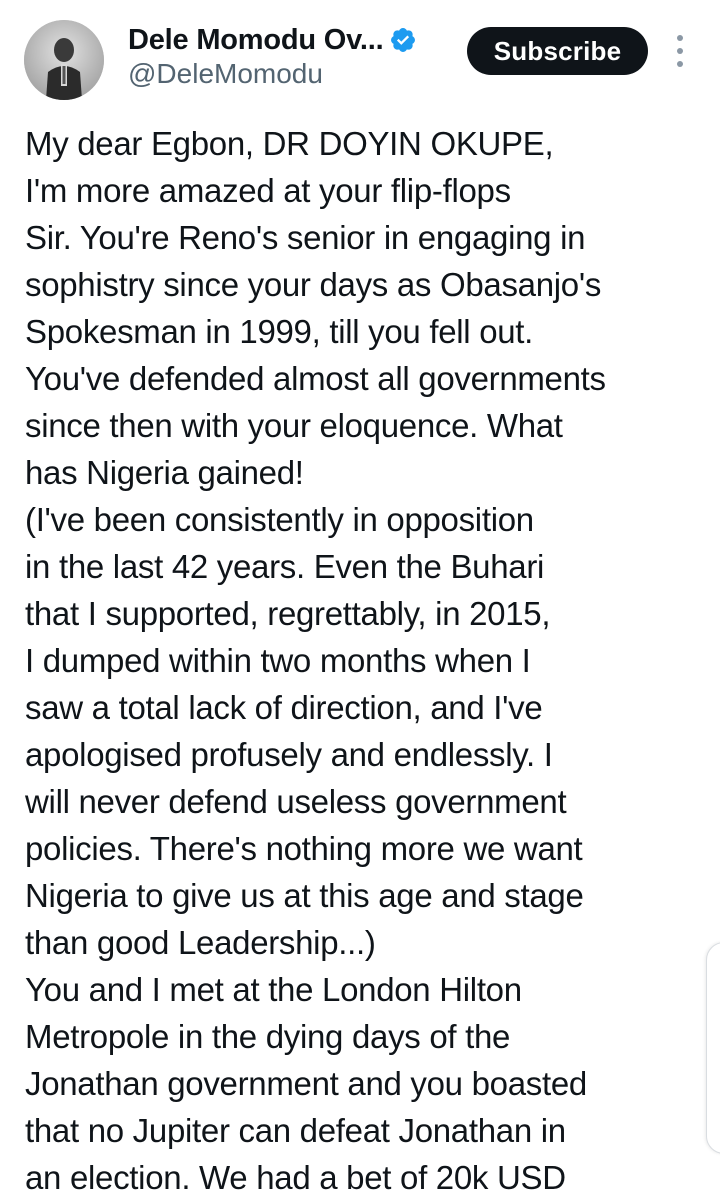 The width and height of the screenshot is (720, 1201). Describe the element at coordinates (278, 660) in the screenshot. I see `tweet-text-line: I dumped within two months when I` at that location.